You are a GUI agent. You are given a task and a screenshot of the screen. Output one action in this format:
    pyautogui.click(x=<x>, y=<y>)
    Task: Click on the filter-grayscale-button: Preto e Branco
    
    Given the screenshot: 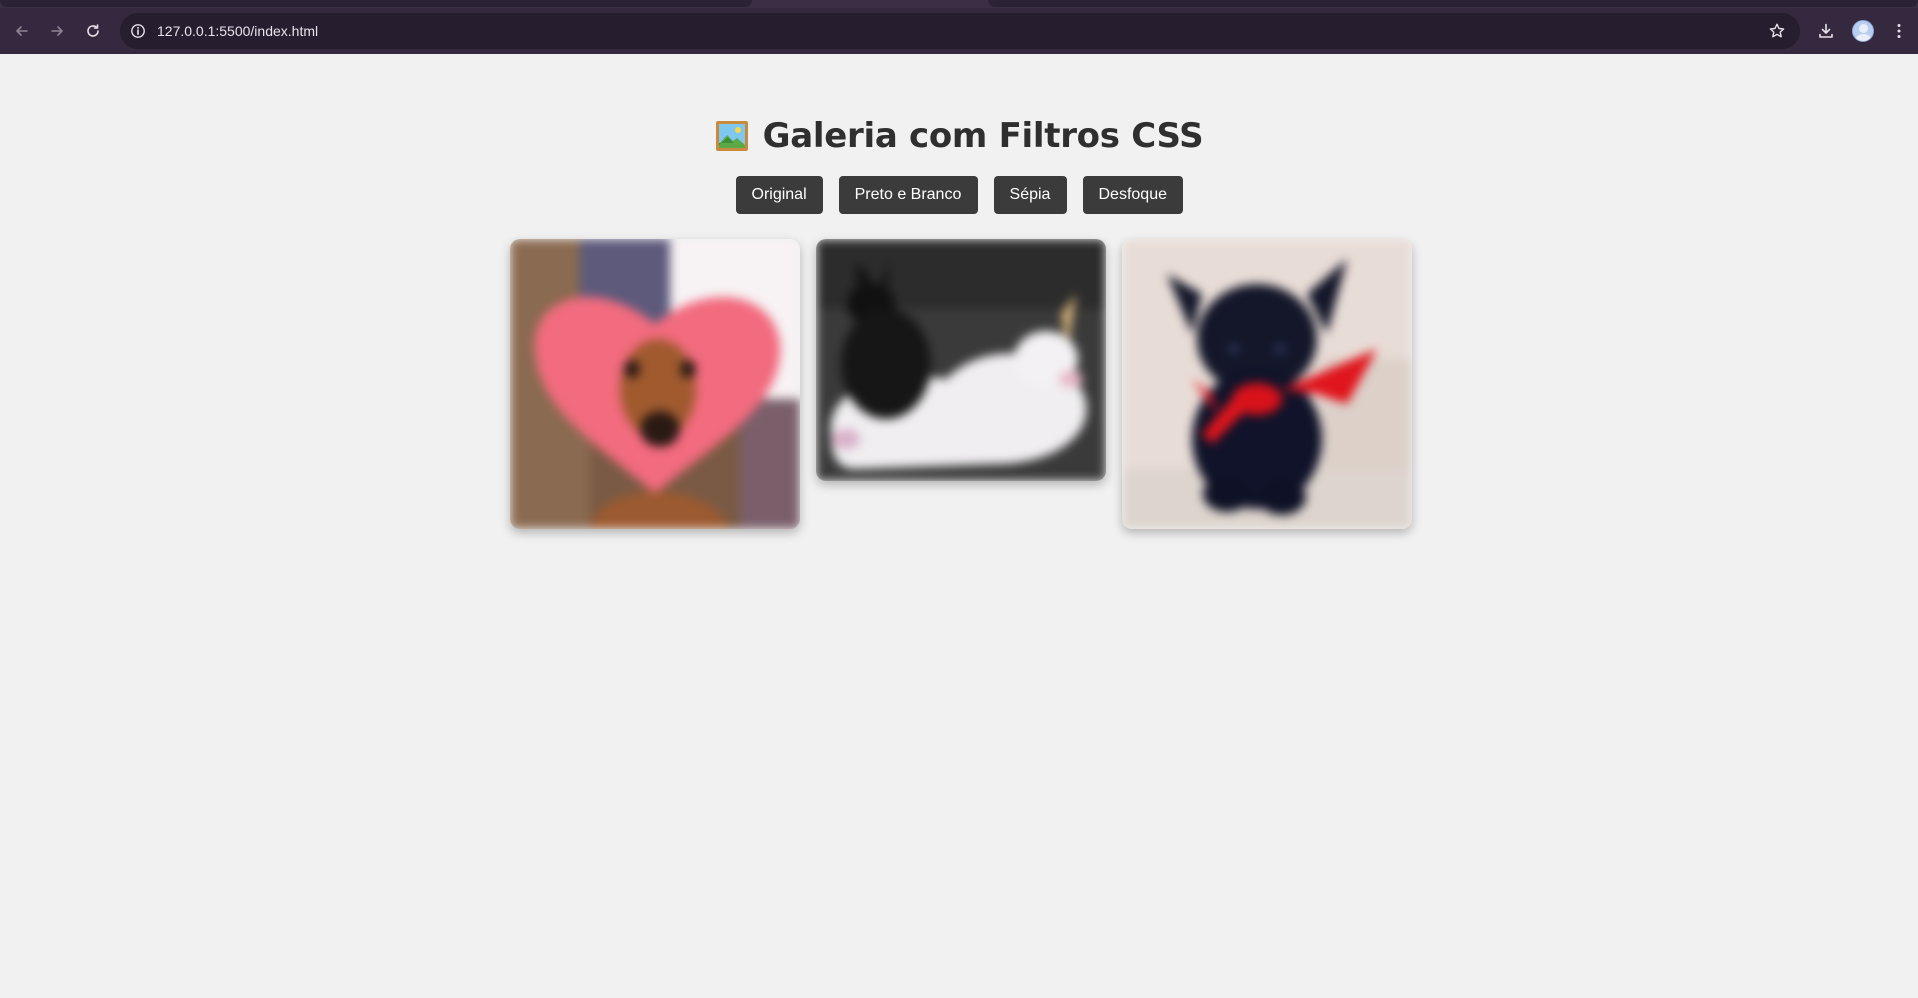 What is the action you would take?
    pyautogui.click(x=908, y=195)
    